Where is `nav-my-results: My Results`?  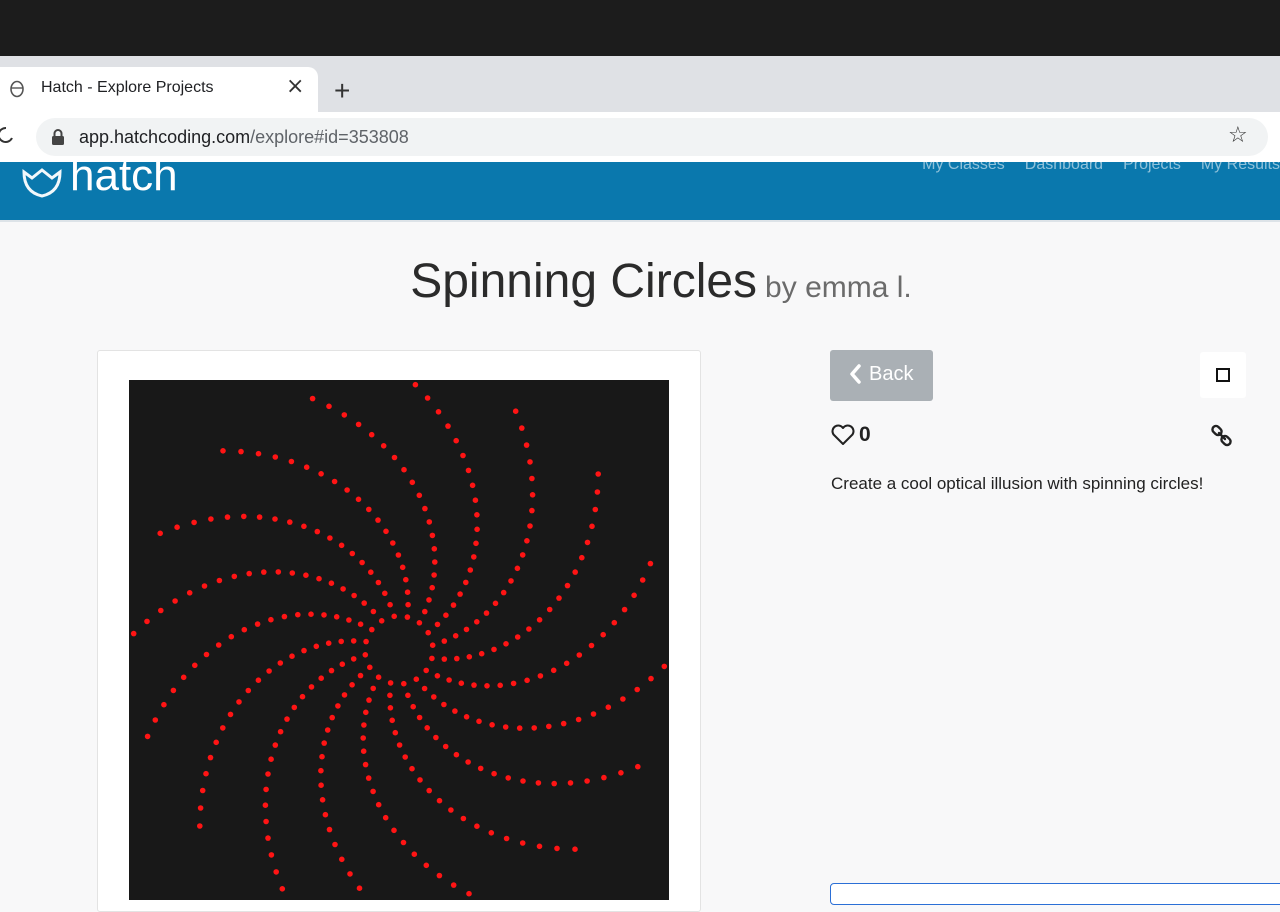
nav-my-results: My Results is located at coordinates (1240, 168).